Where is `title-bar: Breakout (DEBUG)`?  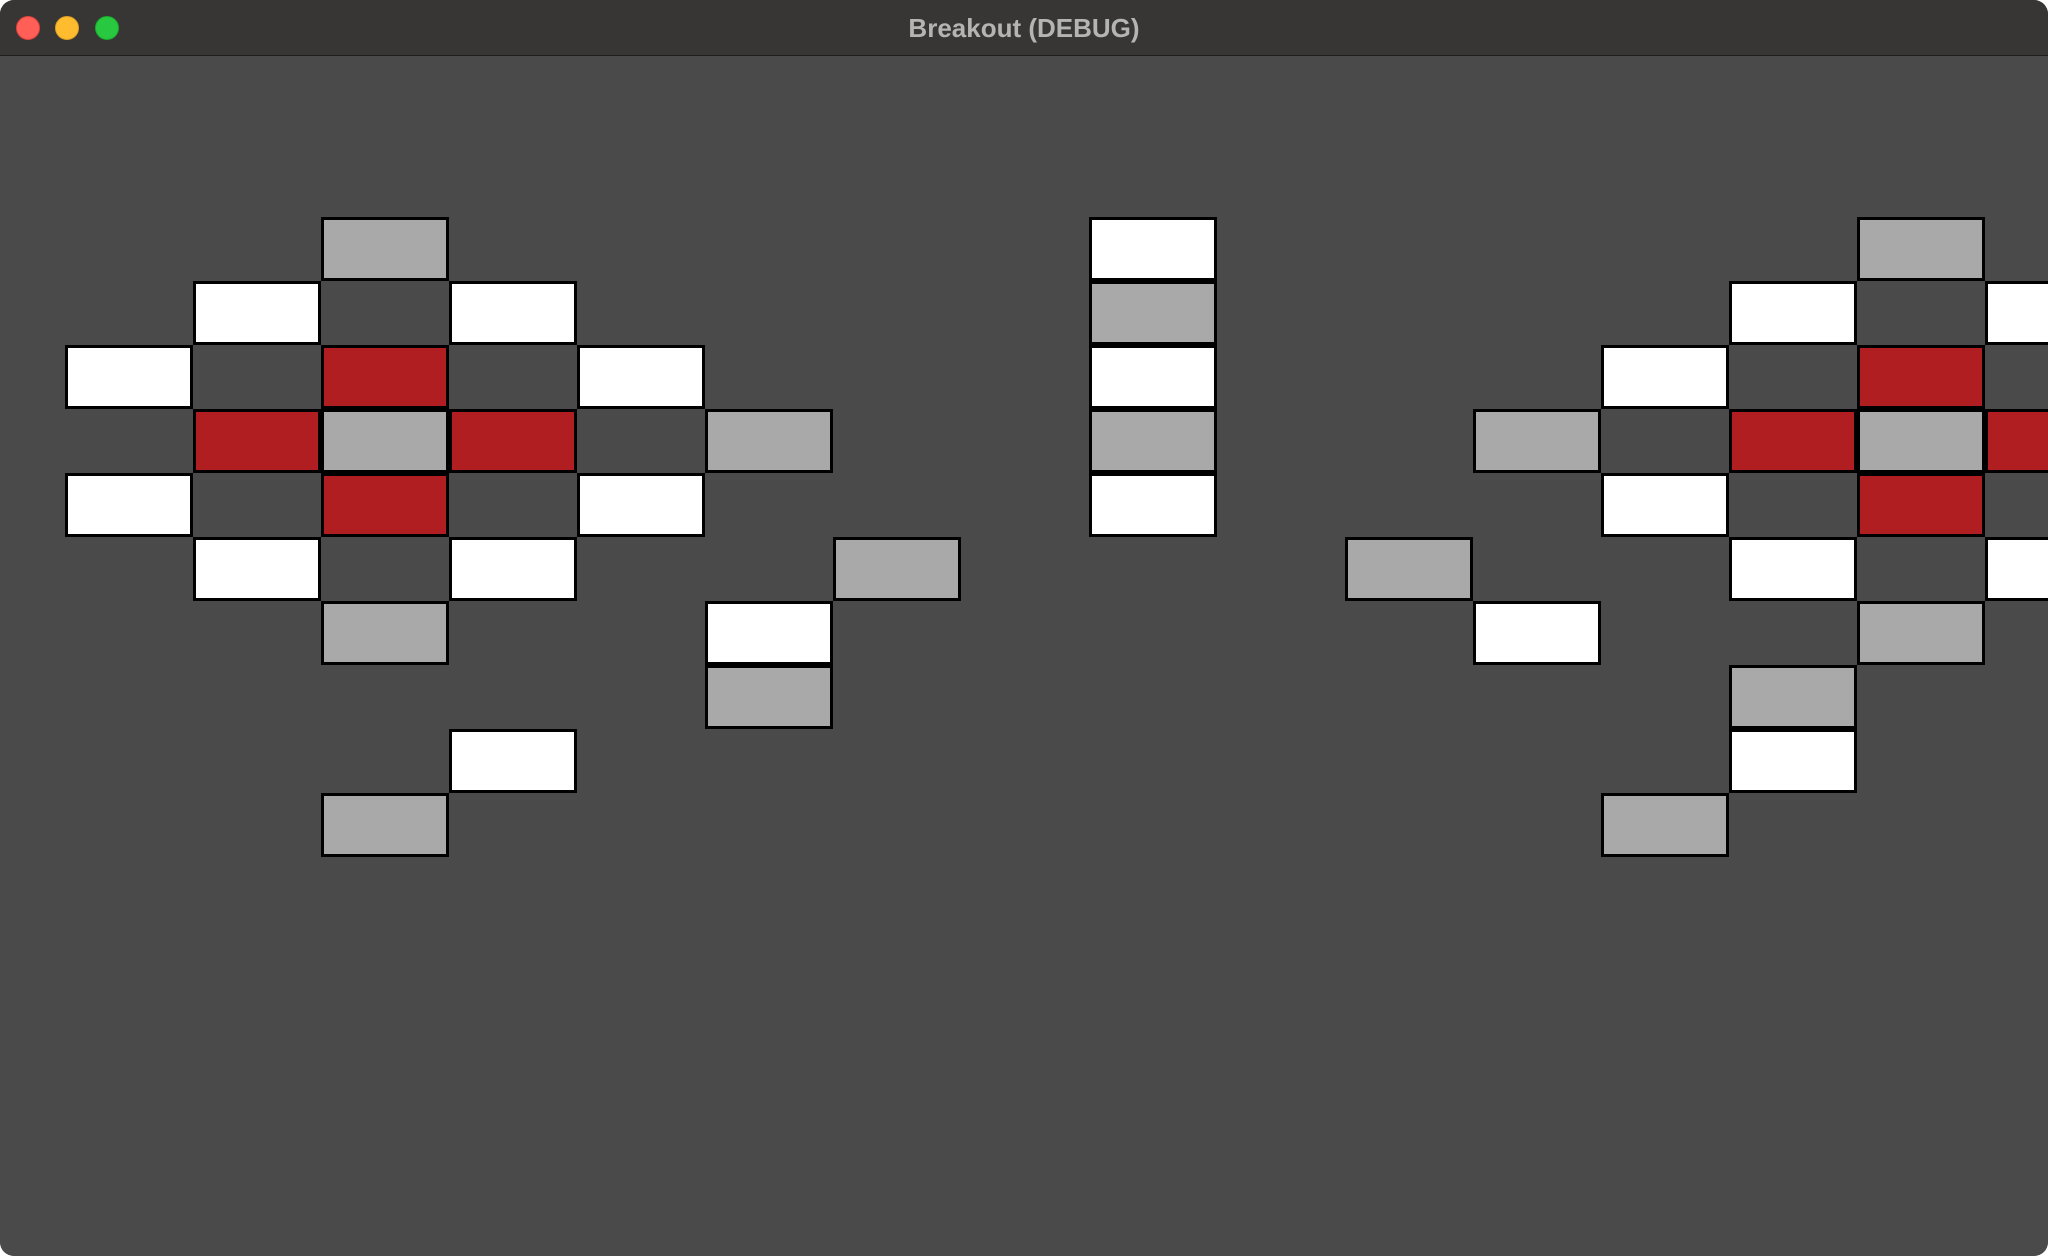
title-bar: Breakout (DEBUG) is located at coordinates (1024, 28).